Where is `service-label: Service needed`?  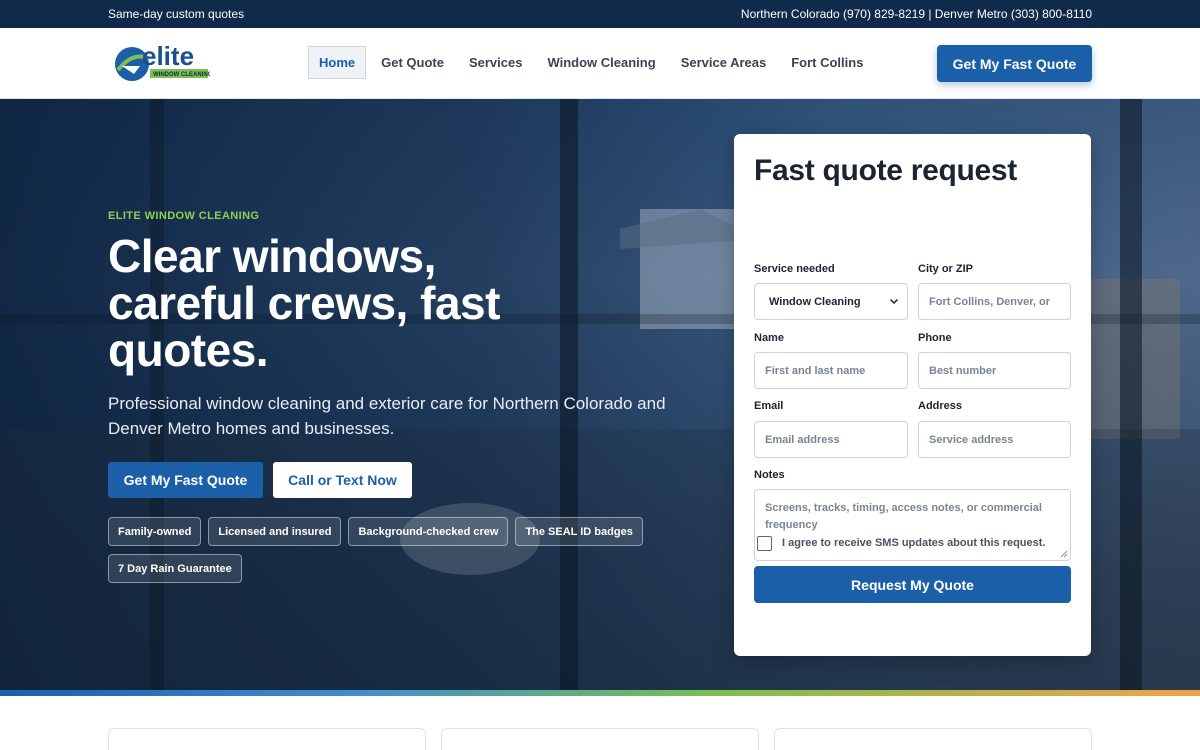
service-label: Service needed is located at coordinates (794, 269).